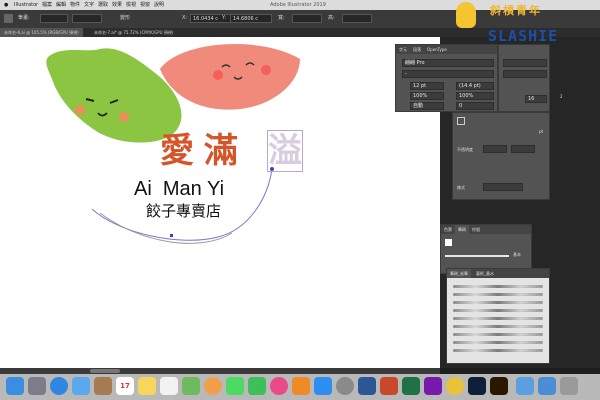  Describe the element at coordinates (411, 386) in the screenshot. I see `excel-icon` at that location.